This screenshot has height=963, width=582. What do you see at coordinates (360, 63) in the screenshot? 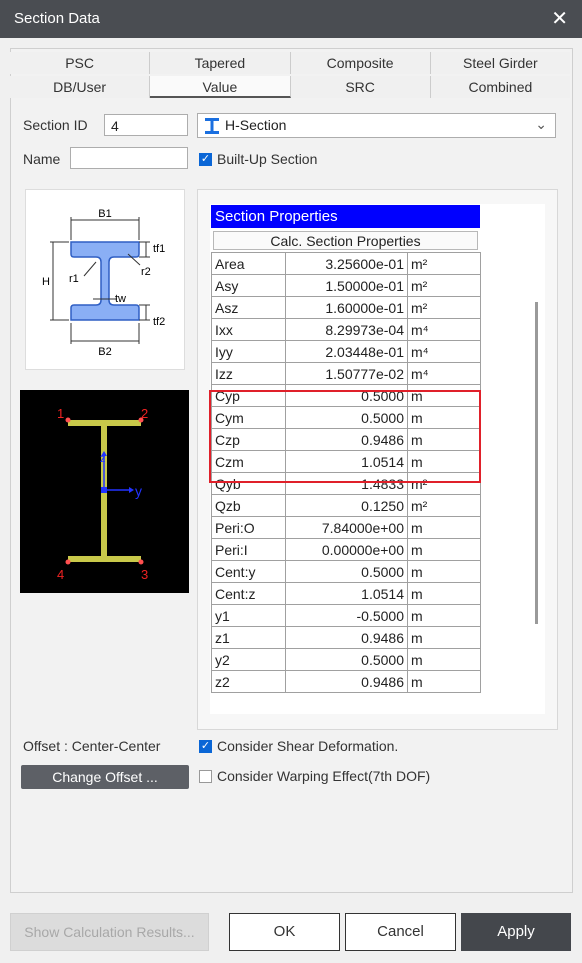
I see `tab-composite: Composite` at bounding box center [360, 63].